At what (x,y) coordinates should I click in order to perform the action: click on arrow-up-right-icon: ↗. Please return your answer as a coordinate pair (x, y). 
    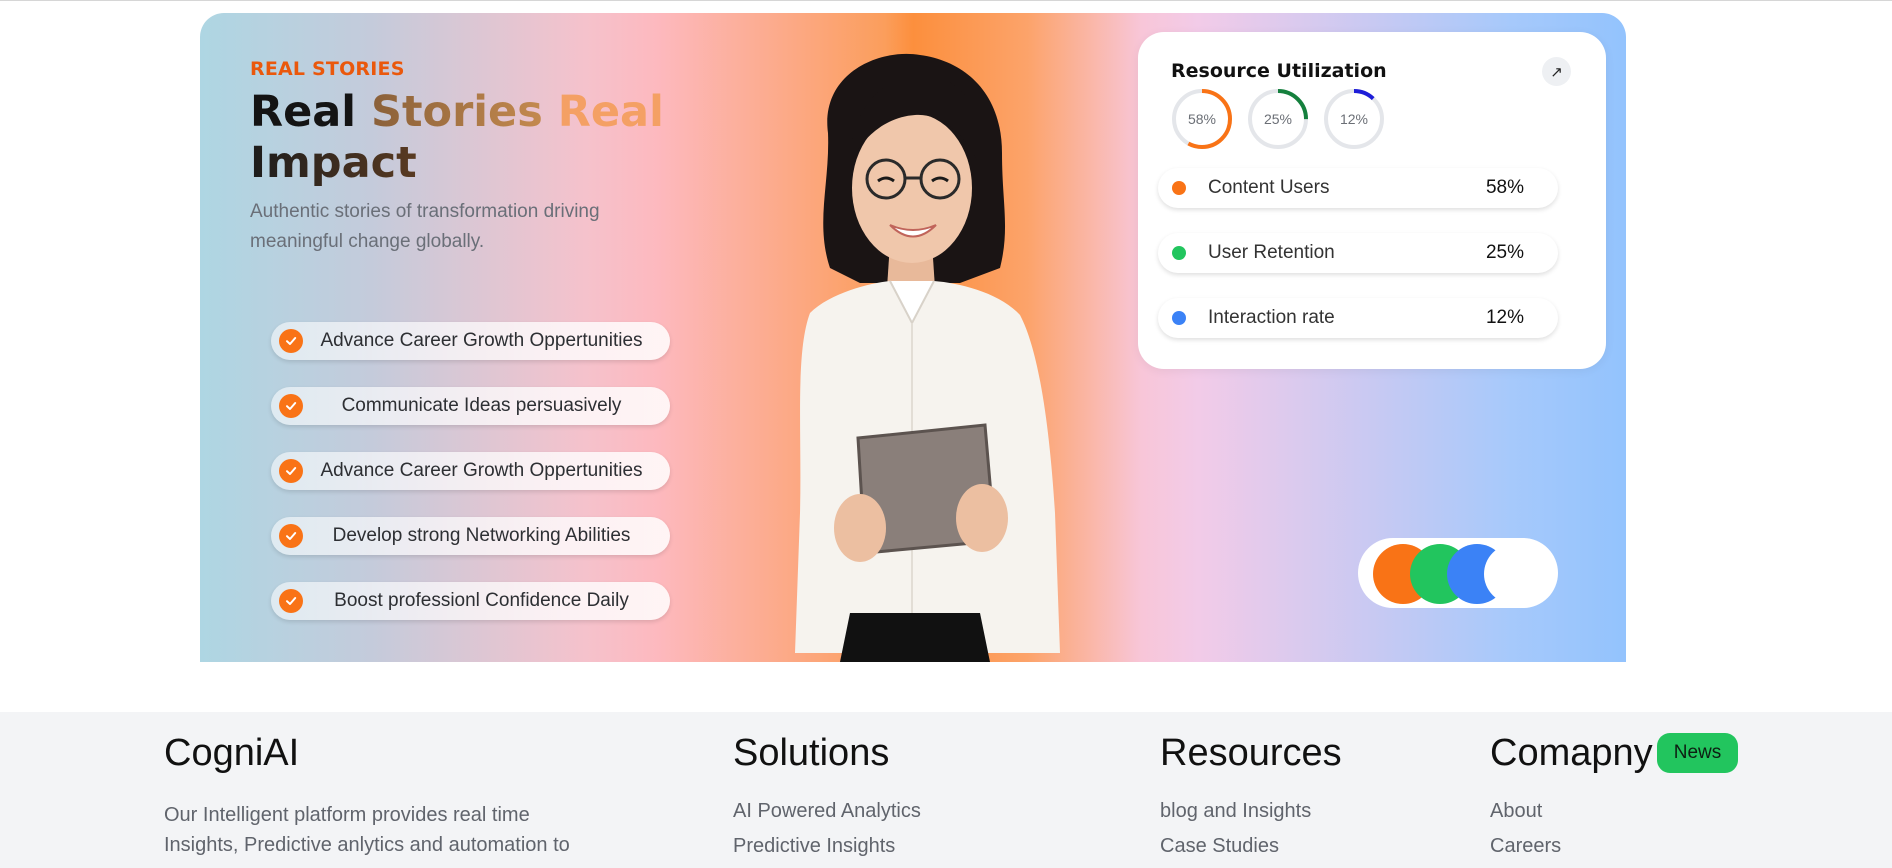
    Looking at the image, I should click on (1556, 72).